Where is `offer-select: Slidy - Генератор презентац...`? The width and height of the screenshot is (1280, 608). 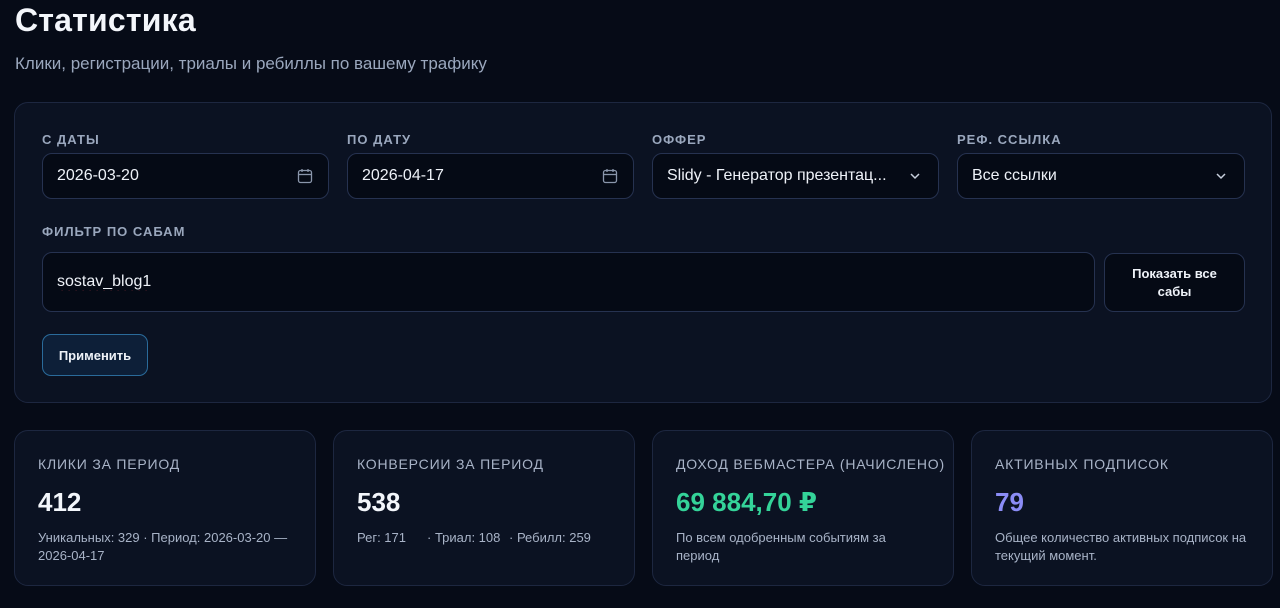 offer-select: Slidy - Генератор презентац... is located at coordinates (795, 176).